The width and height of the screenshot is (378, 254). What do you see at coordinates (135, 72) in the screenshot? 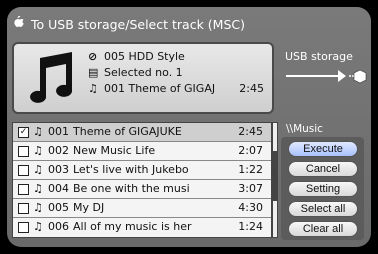
I see `selected-line: ▤ Selected no. 1` at bounding box center [135, 72].